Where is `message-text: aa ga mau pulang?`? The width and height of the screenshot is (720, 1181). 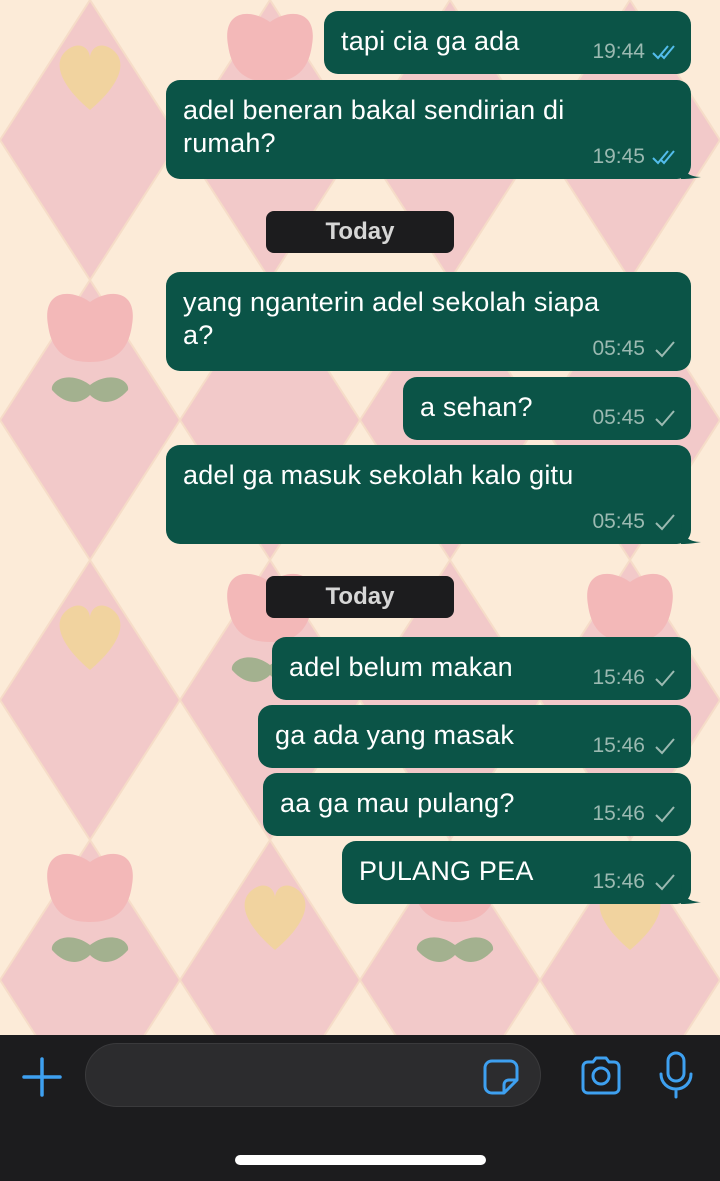 message-text: aa ga mau pulang? is located at coordinates (397, 803).